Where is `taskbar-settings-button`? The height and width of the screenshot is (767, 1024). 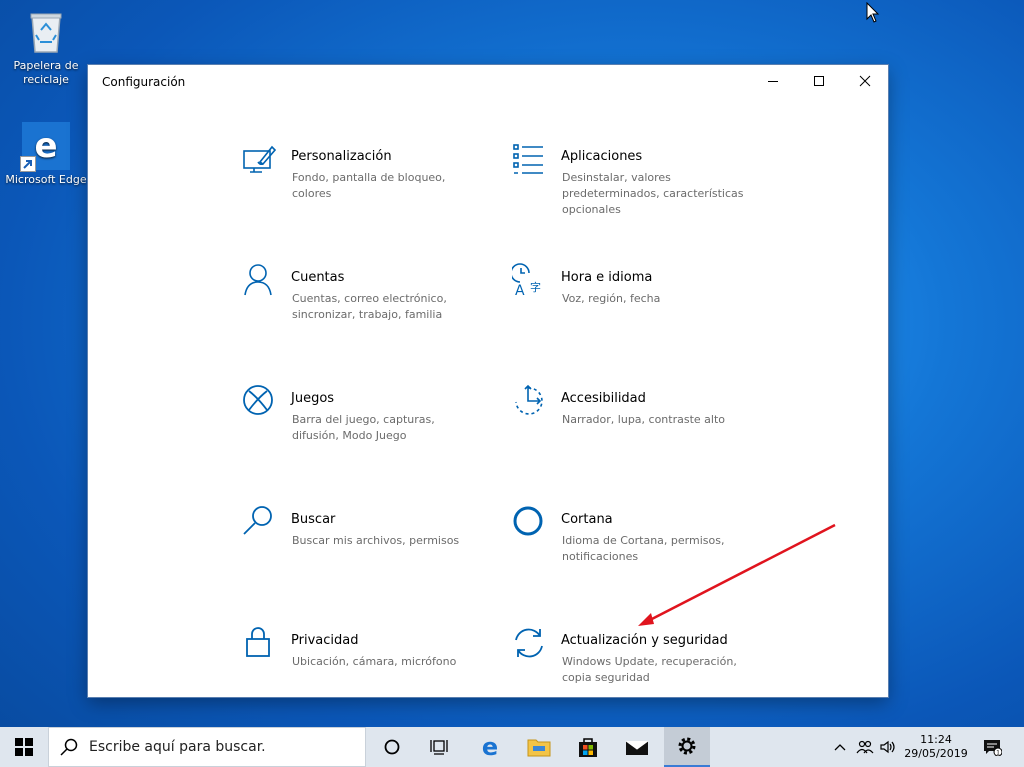 taskbar-settings-button is located at coordinates (687, 747).